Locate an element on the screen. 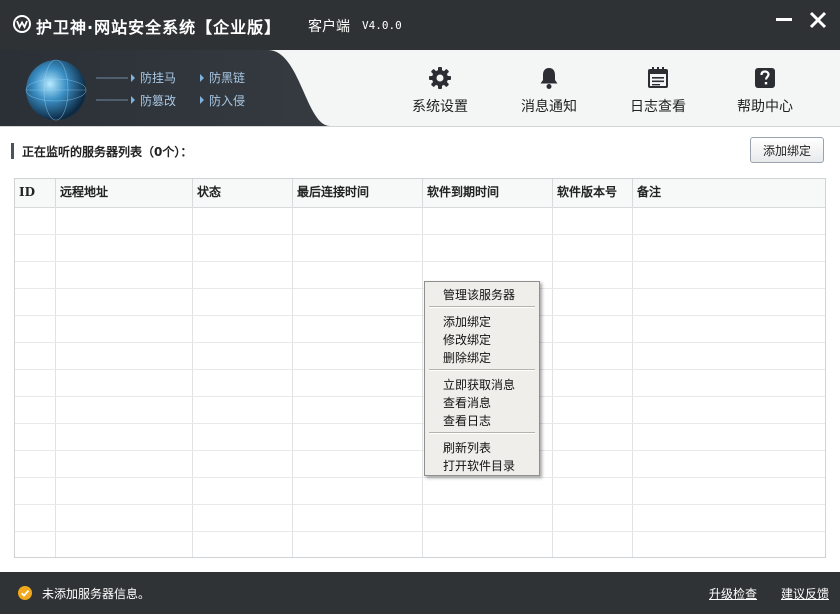 This screenshot has width=840, height=614. feedback-link: 建议反馈 is located at coordinates (805, 593).